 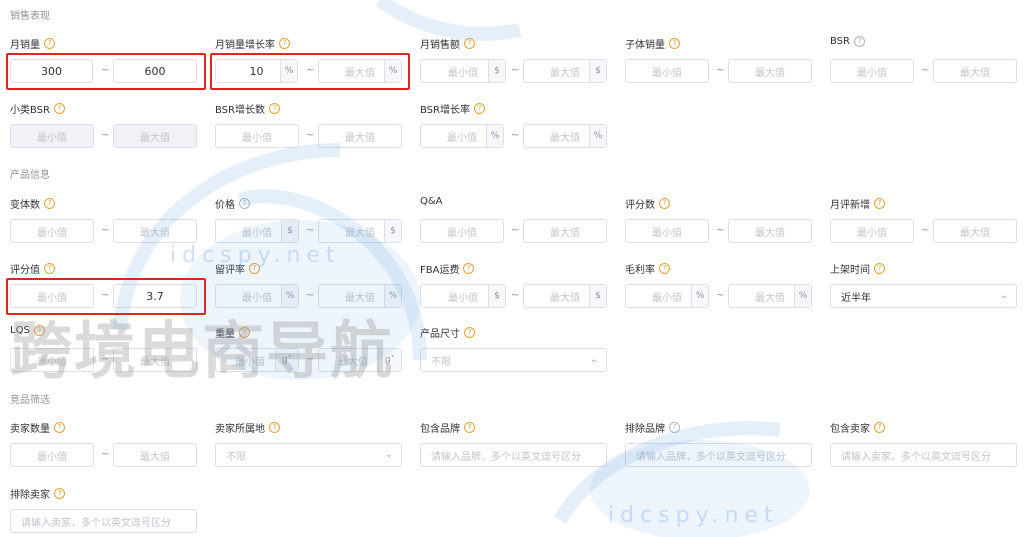 What do you see at coordinates (872, 231) in the screenshot?
I see `monthly-new-reviews-min-input: 最小值` at bounding box center [872, 231].